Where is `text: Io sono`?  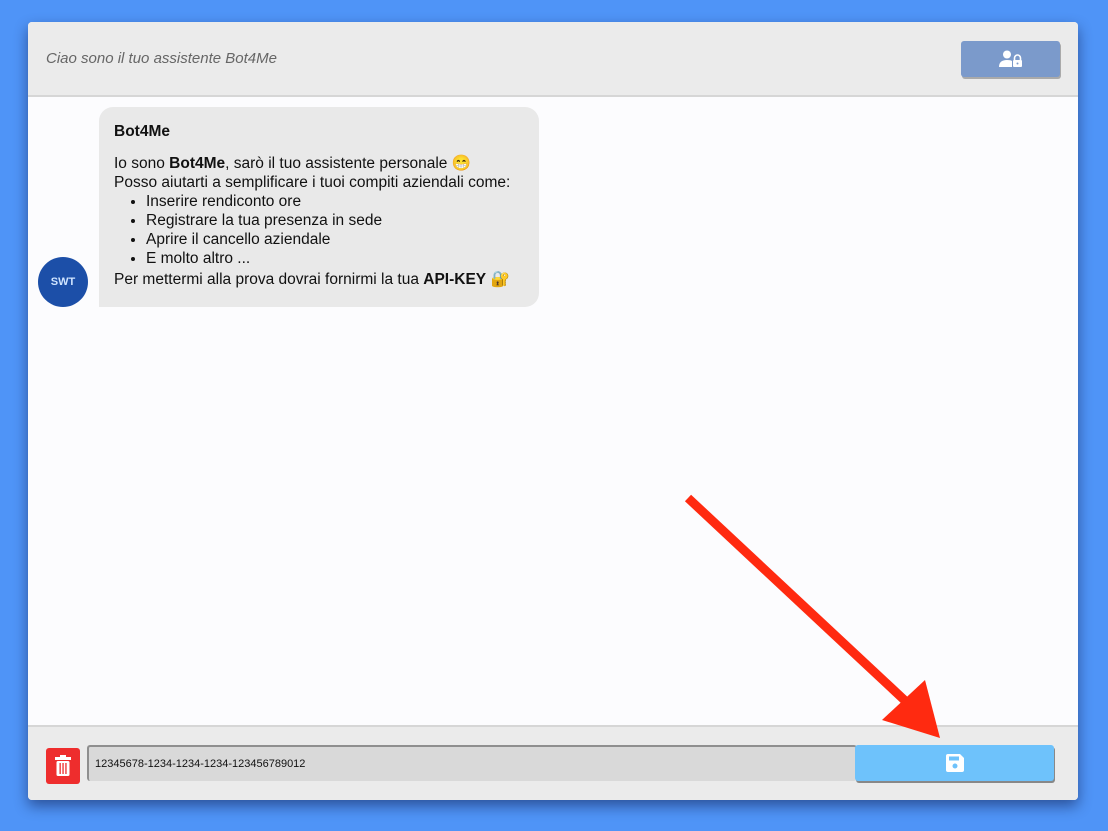
text: Io sono is located at coordinates (142, 163).